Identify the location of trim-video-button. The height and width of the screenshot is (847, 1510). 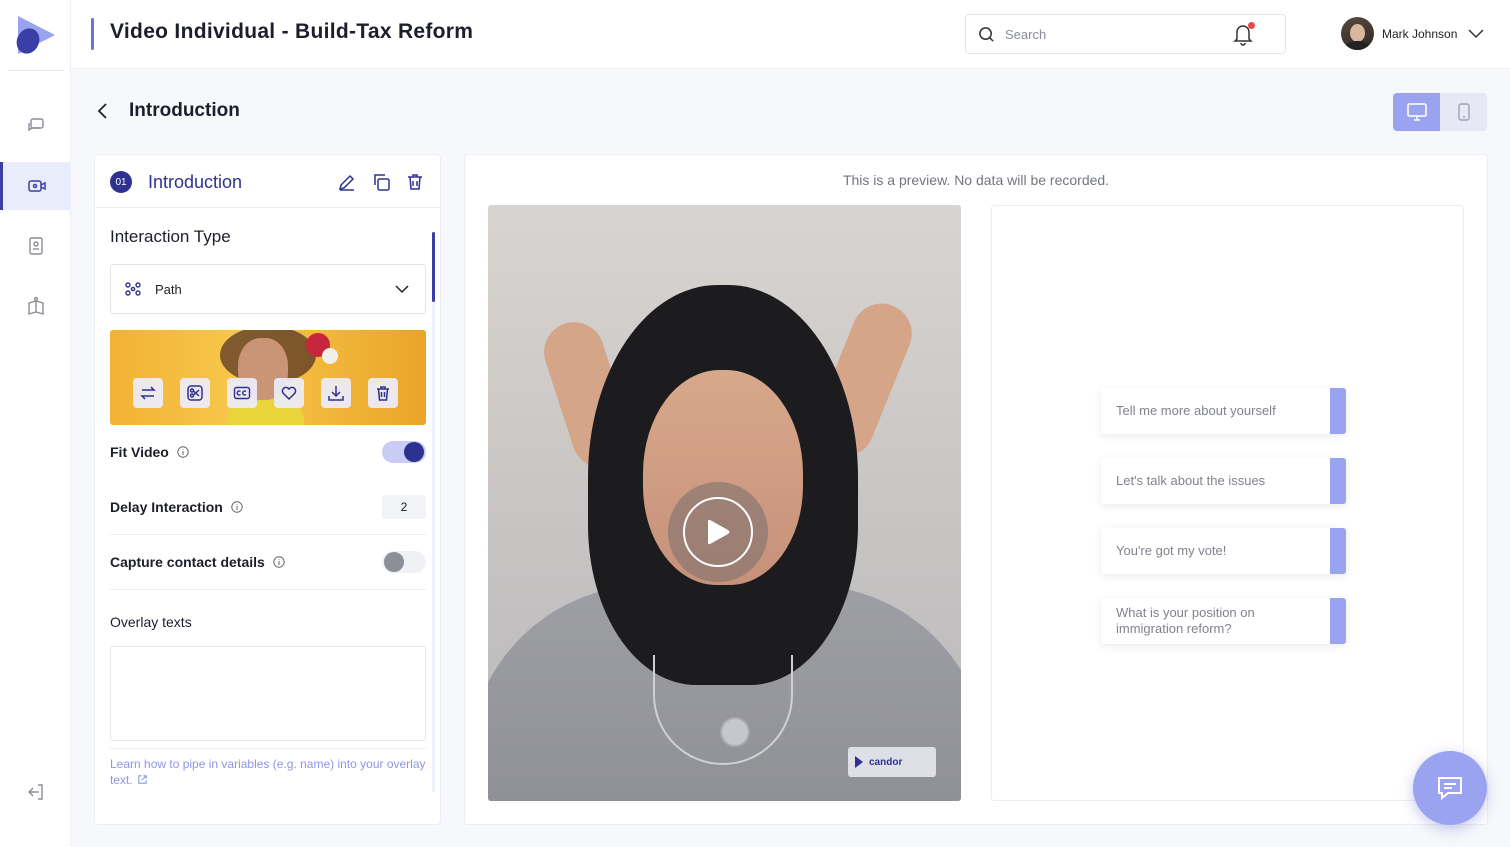
(195, 393).